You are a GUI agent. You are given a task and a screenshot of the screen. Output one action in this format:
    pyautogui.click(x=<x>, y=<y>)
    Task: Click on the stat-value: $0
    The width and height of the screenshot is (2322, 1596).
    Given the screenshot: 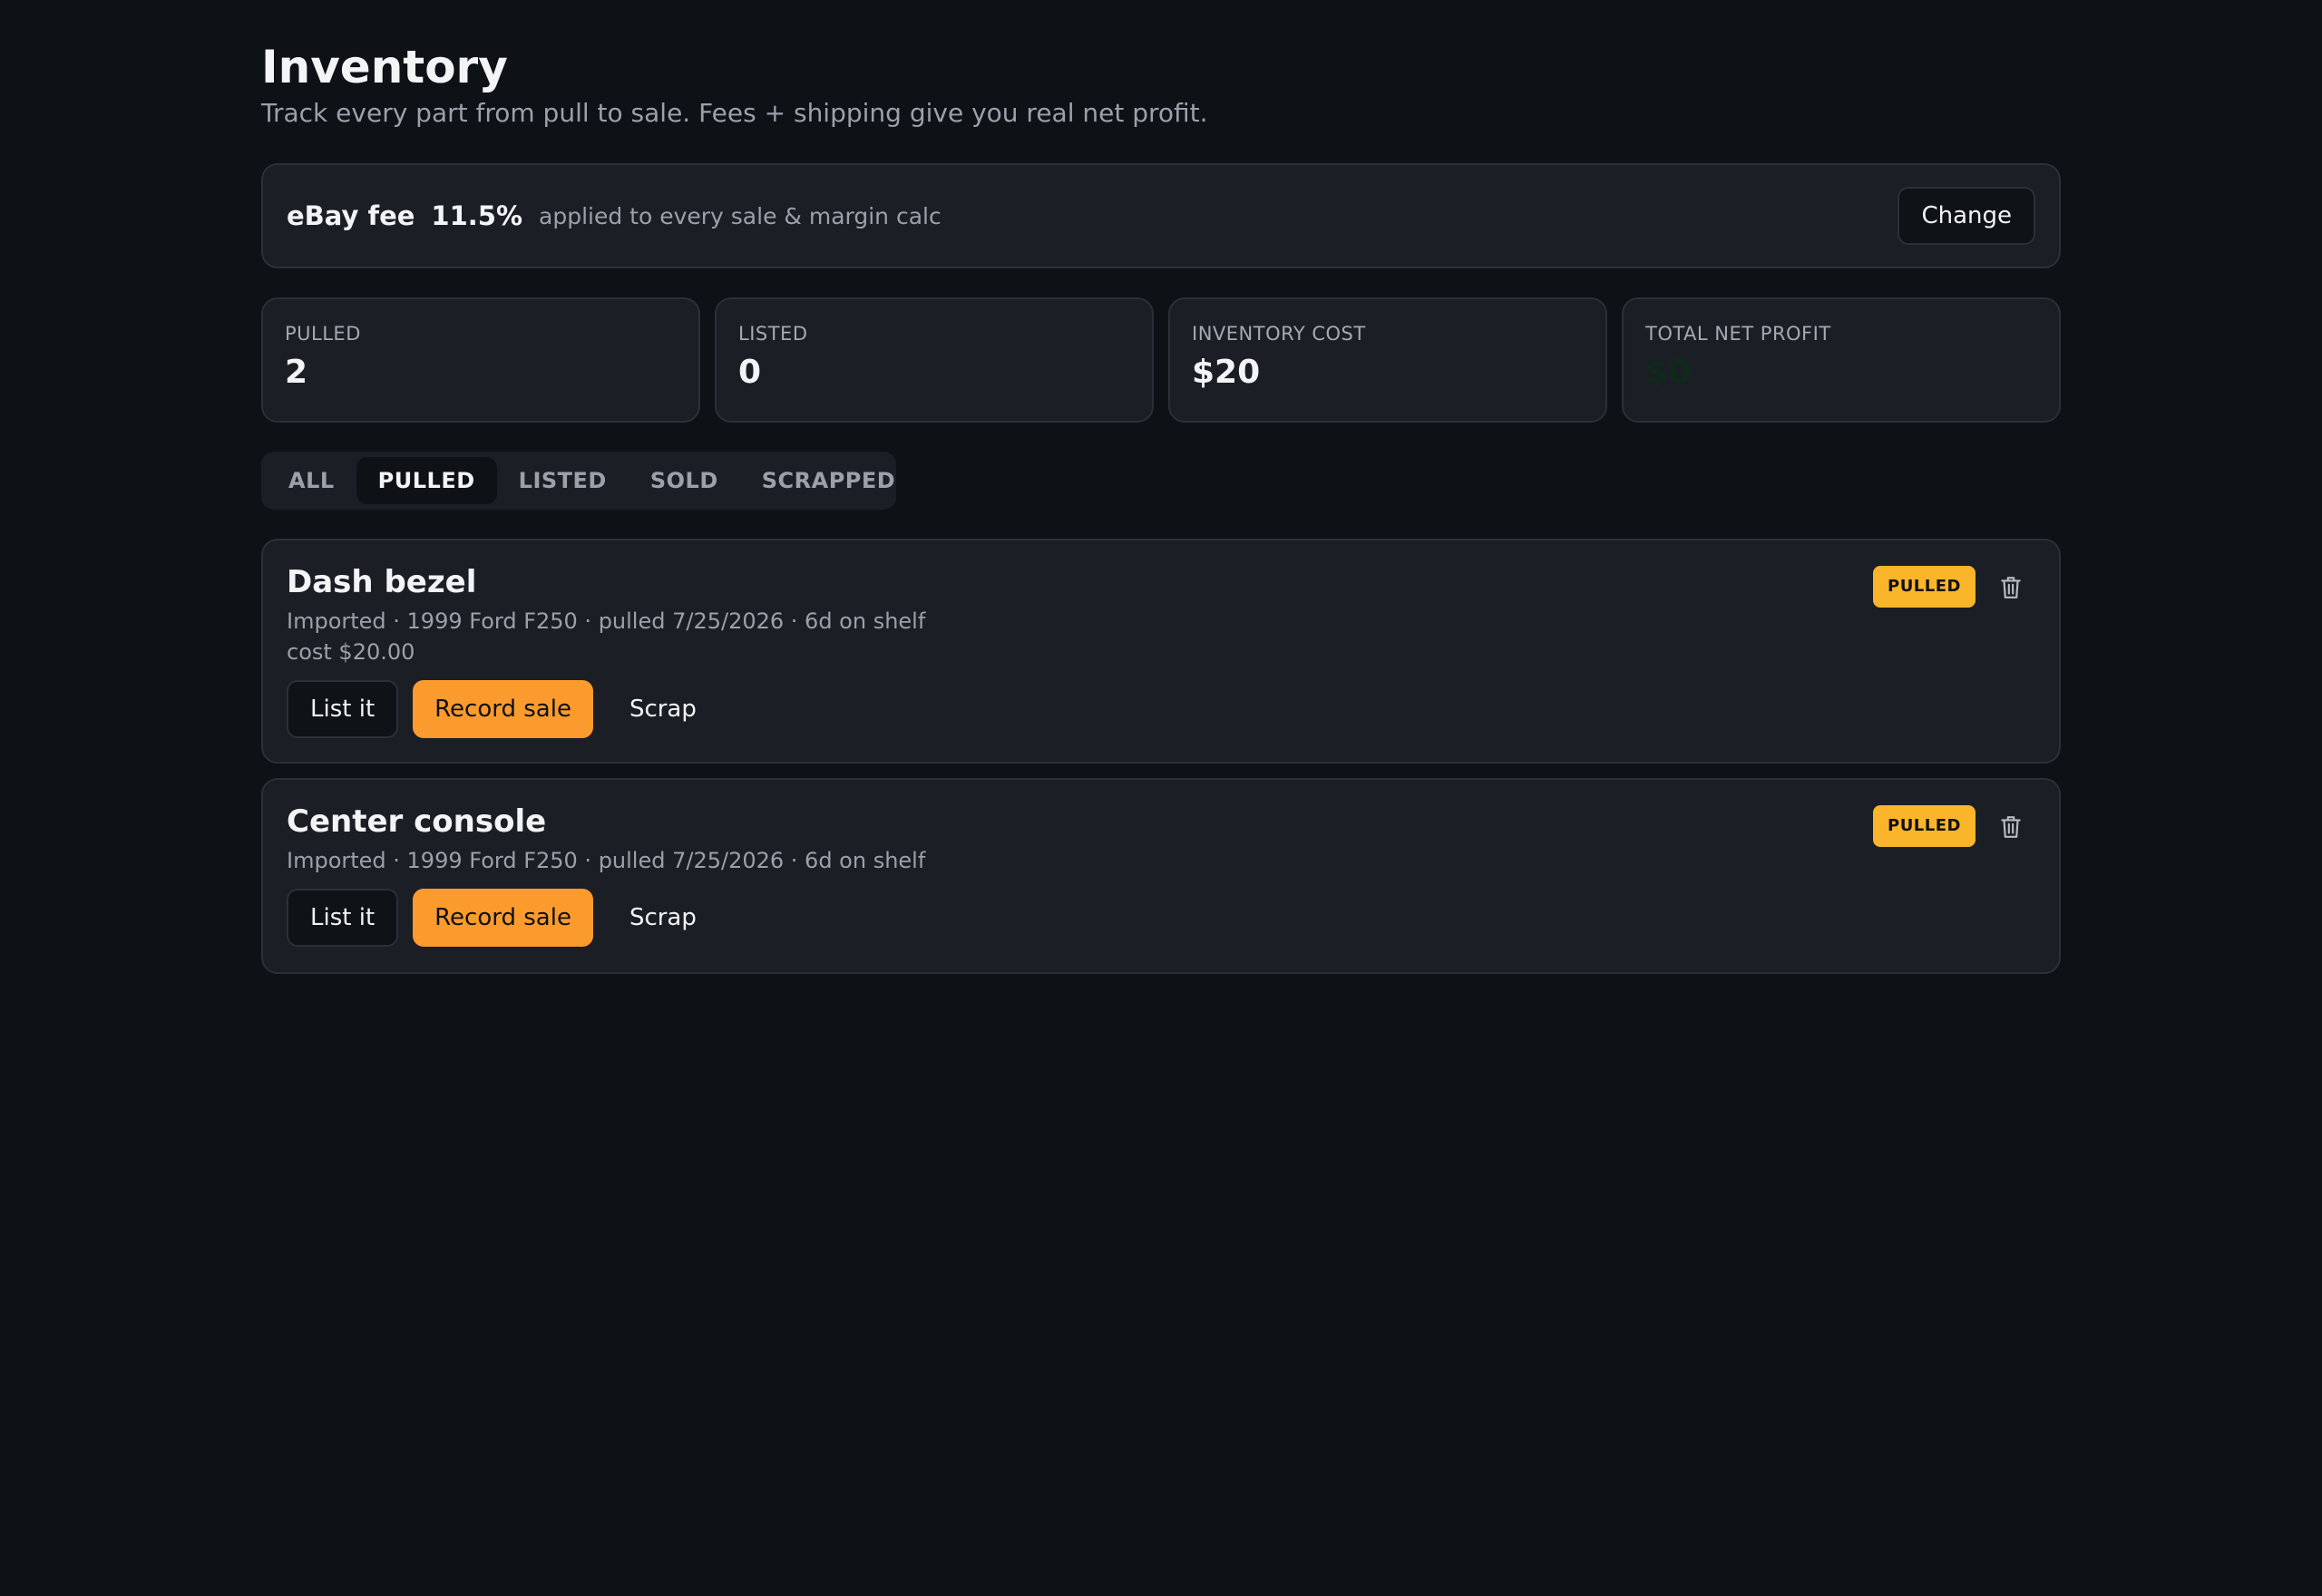 What is the action you would take?
    pyautogui.click(x=1668, y=372)
    